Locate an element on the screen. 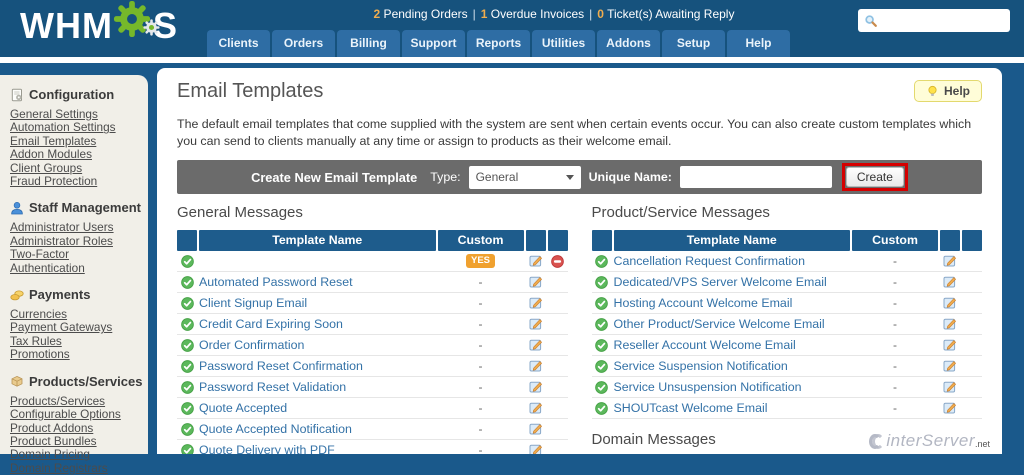 This screenshot has width=1024, height=475. tab-setup: Setup is located at coordinates (693, 43).